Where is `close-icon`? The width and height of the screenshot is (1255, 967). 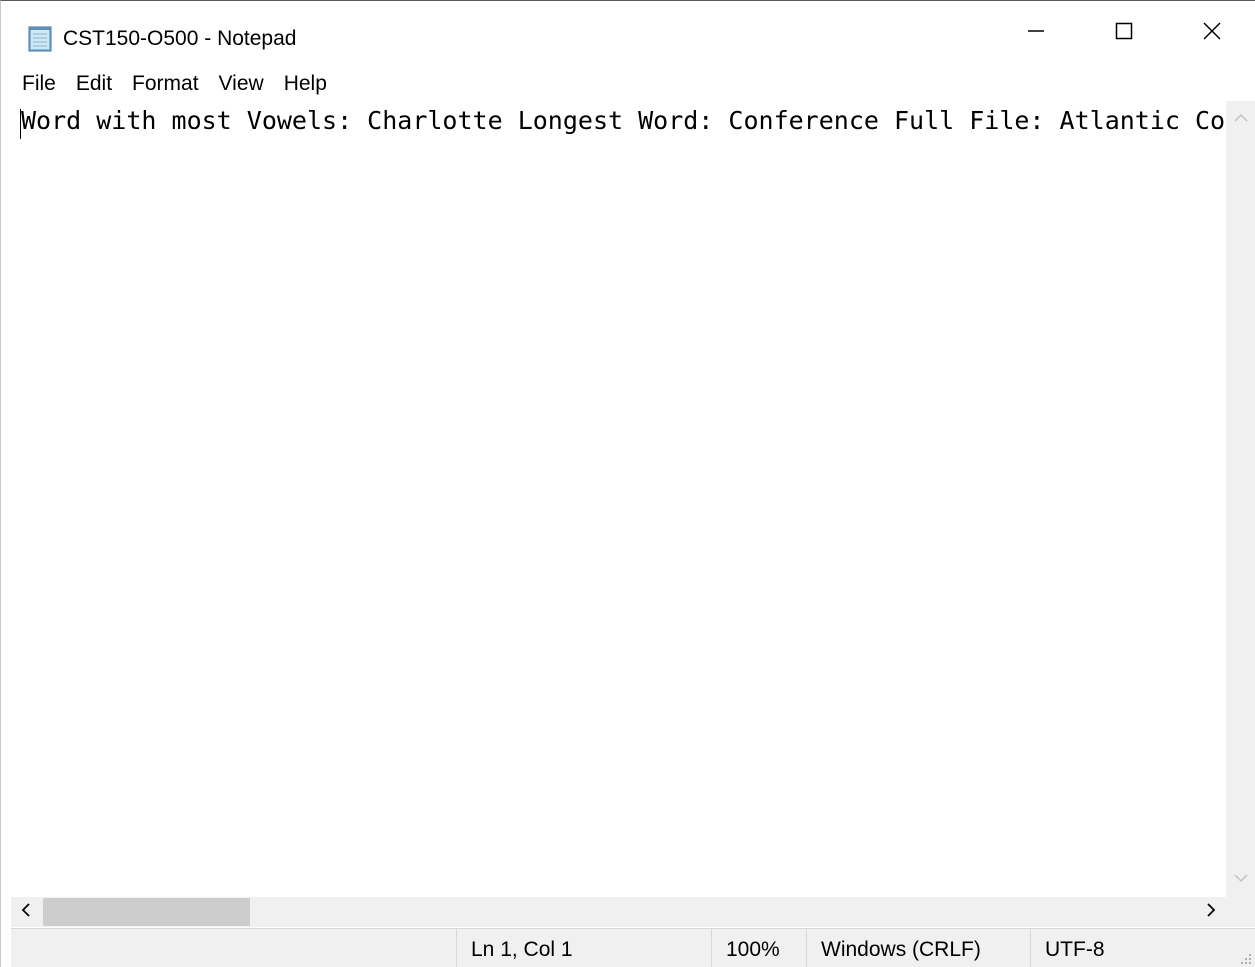
close-icon is located at coordinates (1212, 31).